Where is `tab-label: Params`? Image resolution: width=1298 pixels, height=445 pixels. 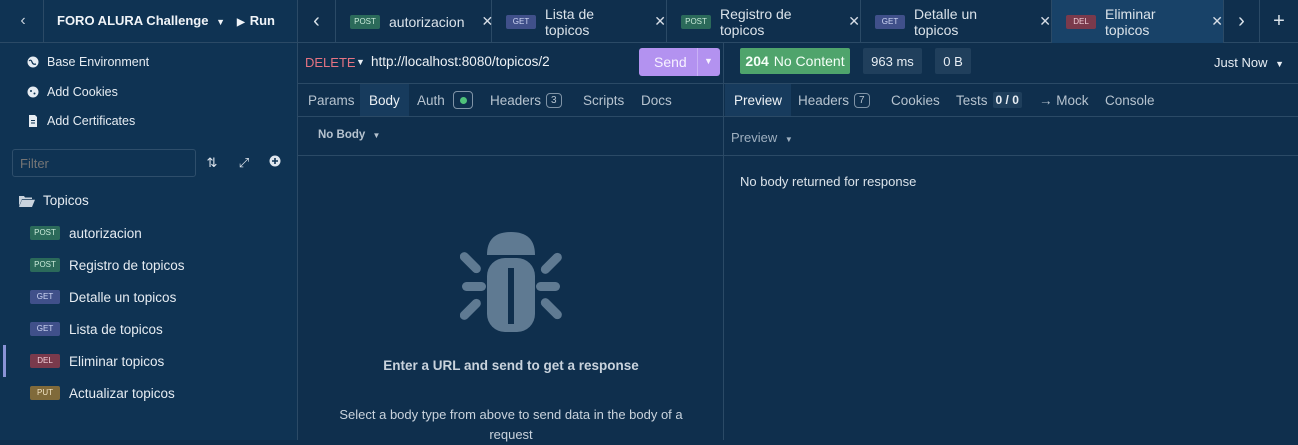
tab-label: Params is located at coordinates (331, 100).